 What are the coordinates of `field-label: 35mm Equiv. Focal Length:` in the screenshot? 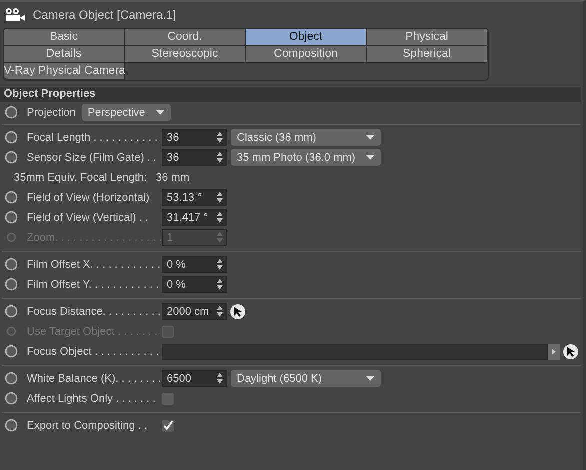 It's located at (80, 178).